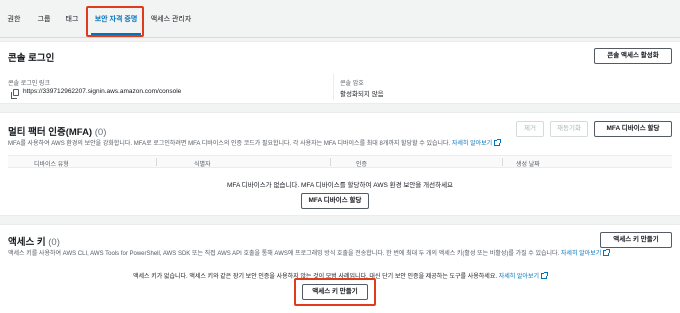  I want to click on mfa-title: 멀티 팩터 인증(MFA) (0), so click(57, 131).